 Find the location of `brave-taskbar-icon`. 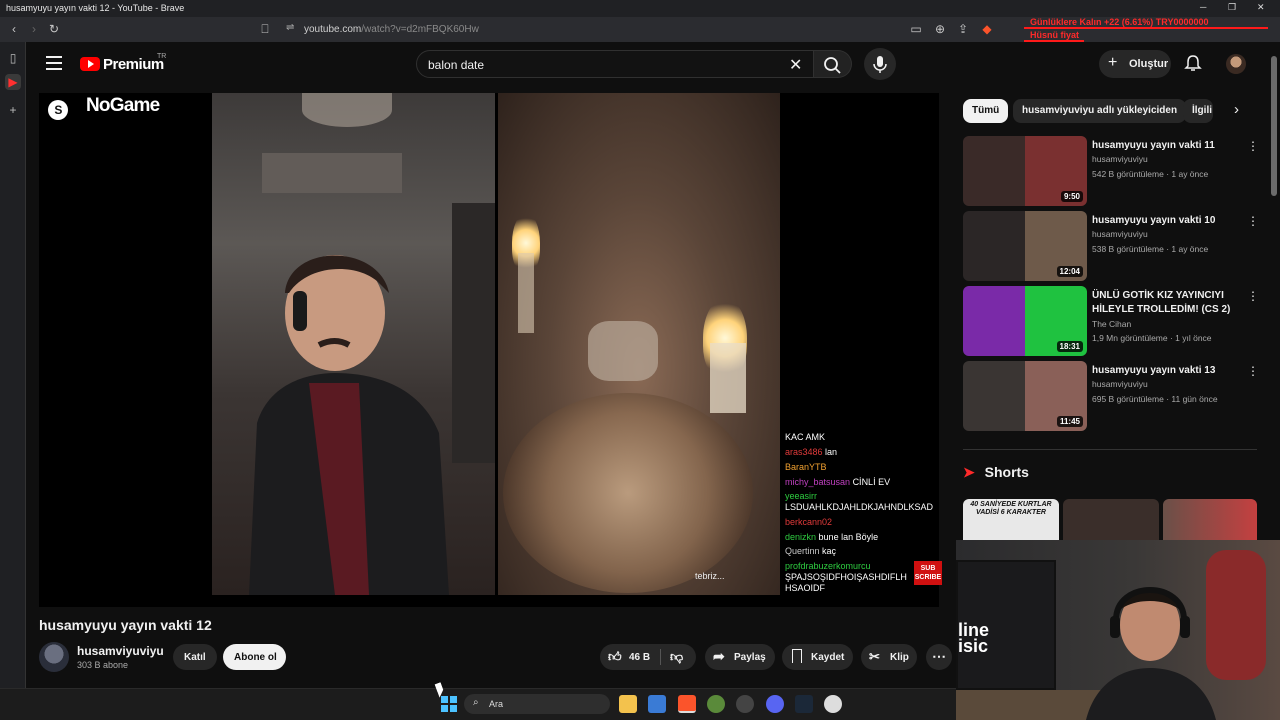

brave-taskbar-icon is located at coordinates (687, 704).